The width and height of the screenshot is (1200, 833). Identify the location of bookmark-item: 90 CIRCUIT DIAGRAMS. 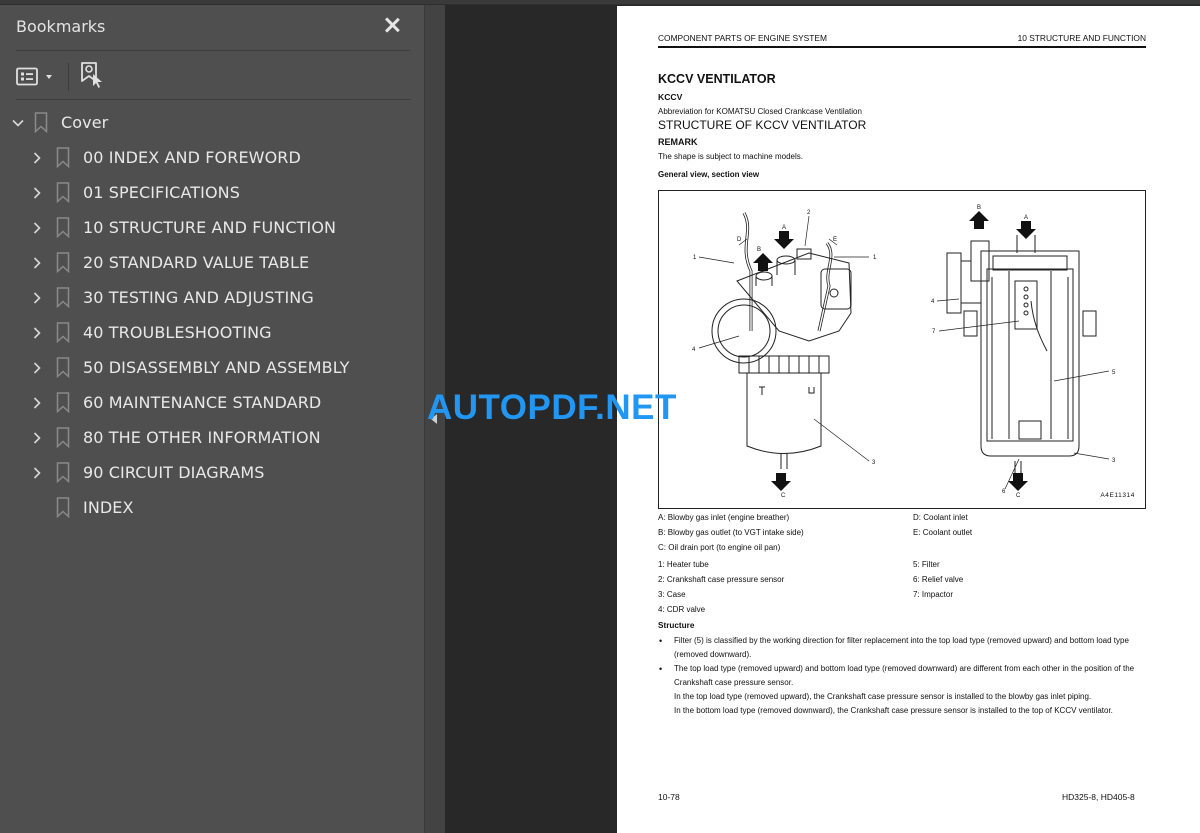
(212, 472).